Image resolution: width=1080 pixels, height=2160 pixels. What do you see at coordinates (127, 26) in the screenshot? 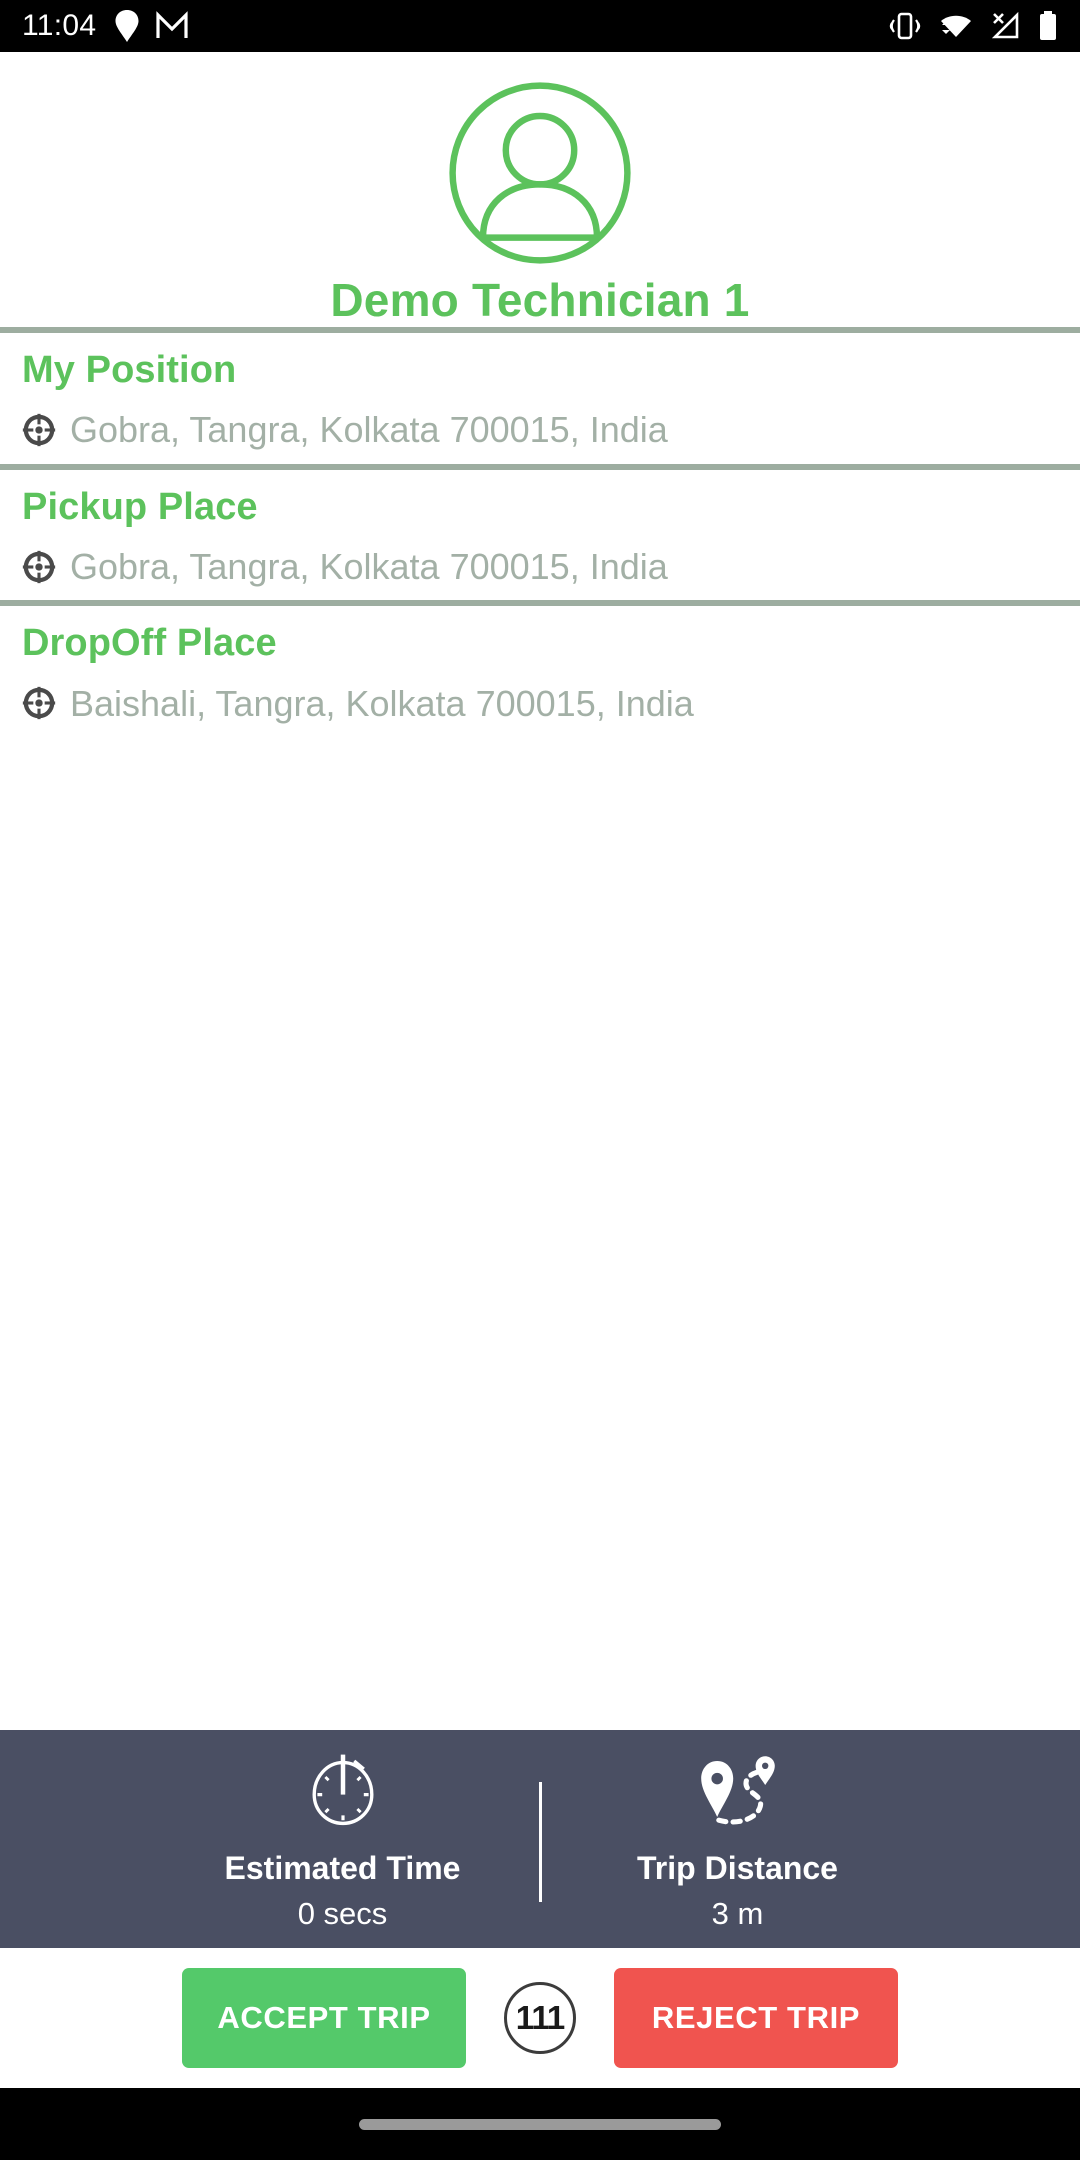
I see `location-pin-icon` at bounding box center [127, 26].